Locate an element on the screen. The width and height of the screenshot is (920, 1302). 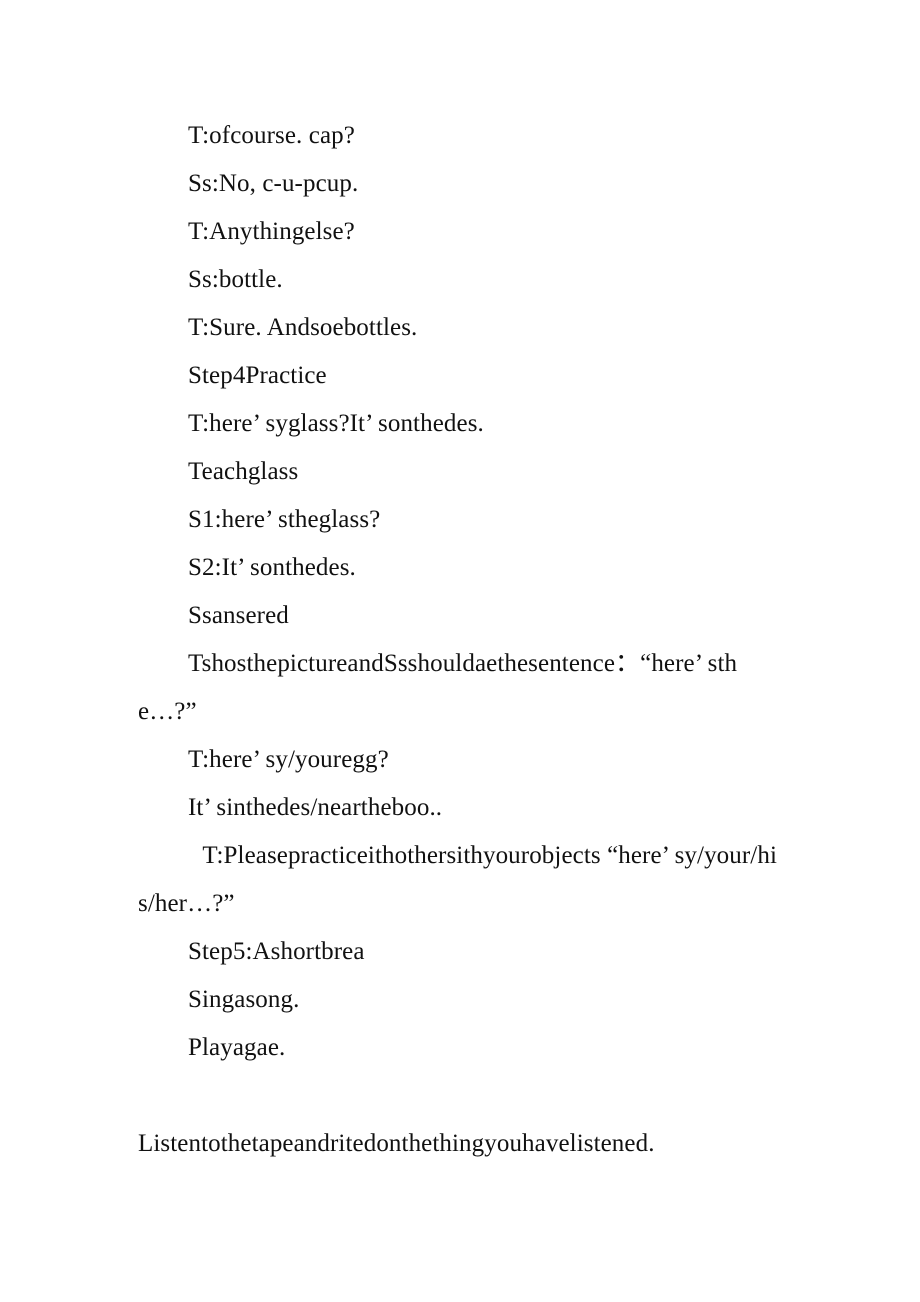
paragraph-heading-step4: Step4Practice is located at coordinates (257, 375).